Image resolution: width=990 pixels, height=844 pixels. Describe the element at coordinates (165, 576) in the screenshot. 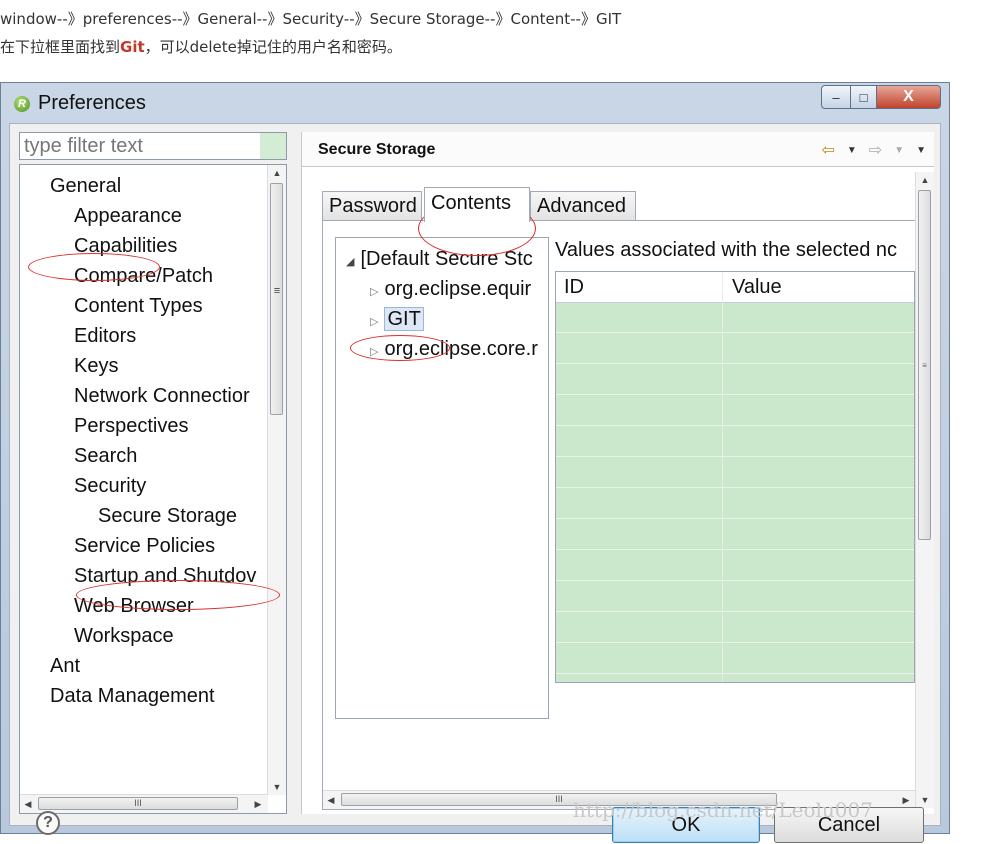

I see `tree-item-startup-shutdown: Startup and Shutdov` at that location.